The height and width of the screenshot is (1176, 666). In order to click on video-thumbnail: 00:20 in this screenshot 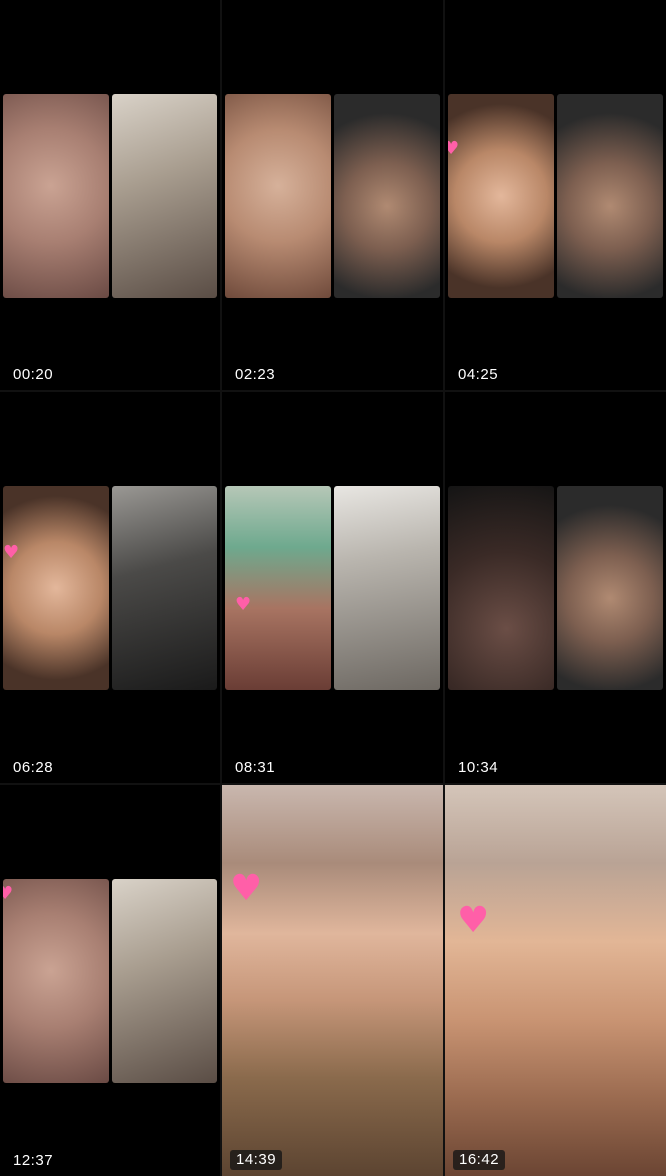, I will do `click(110, 195)`.